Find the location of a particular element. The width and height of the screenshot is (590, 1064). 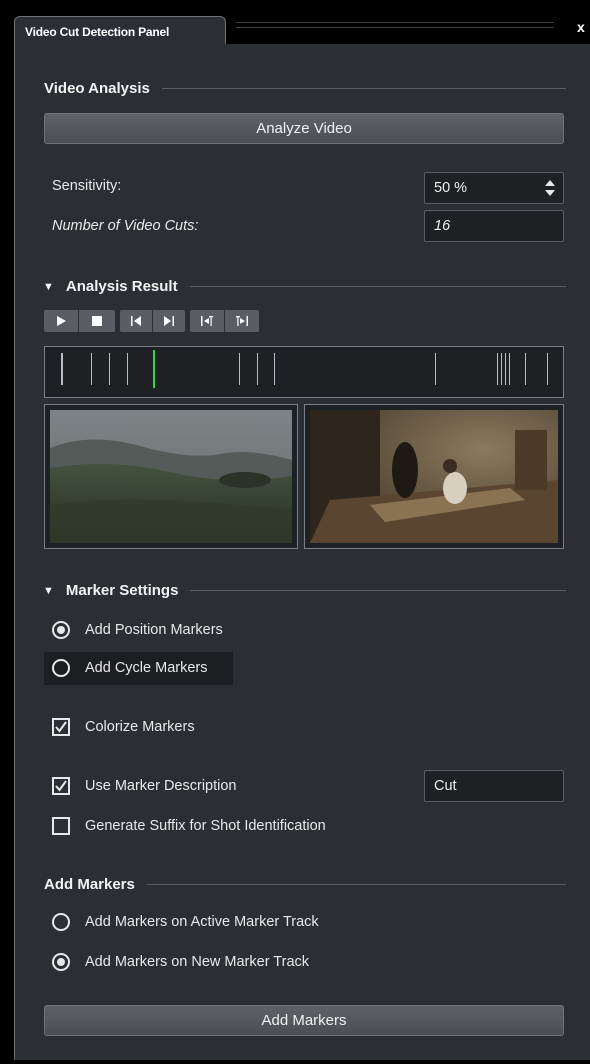

video-cuts-field: 16 is located at coordinates (494, 226).